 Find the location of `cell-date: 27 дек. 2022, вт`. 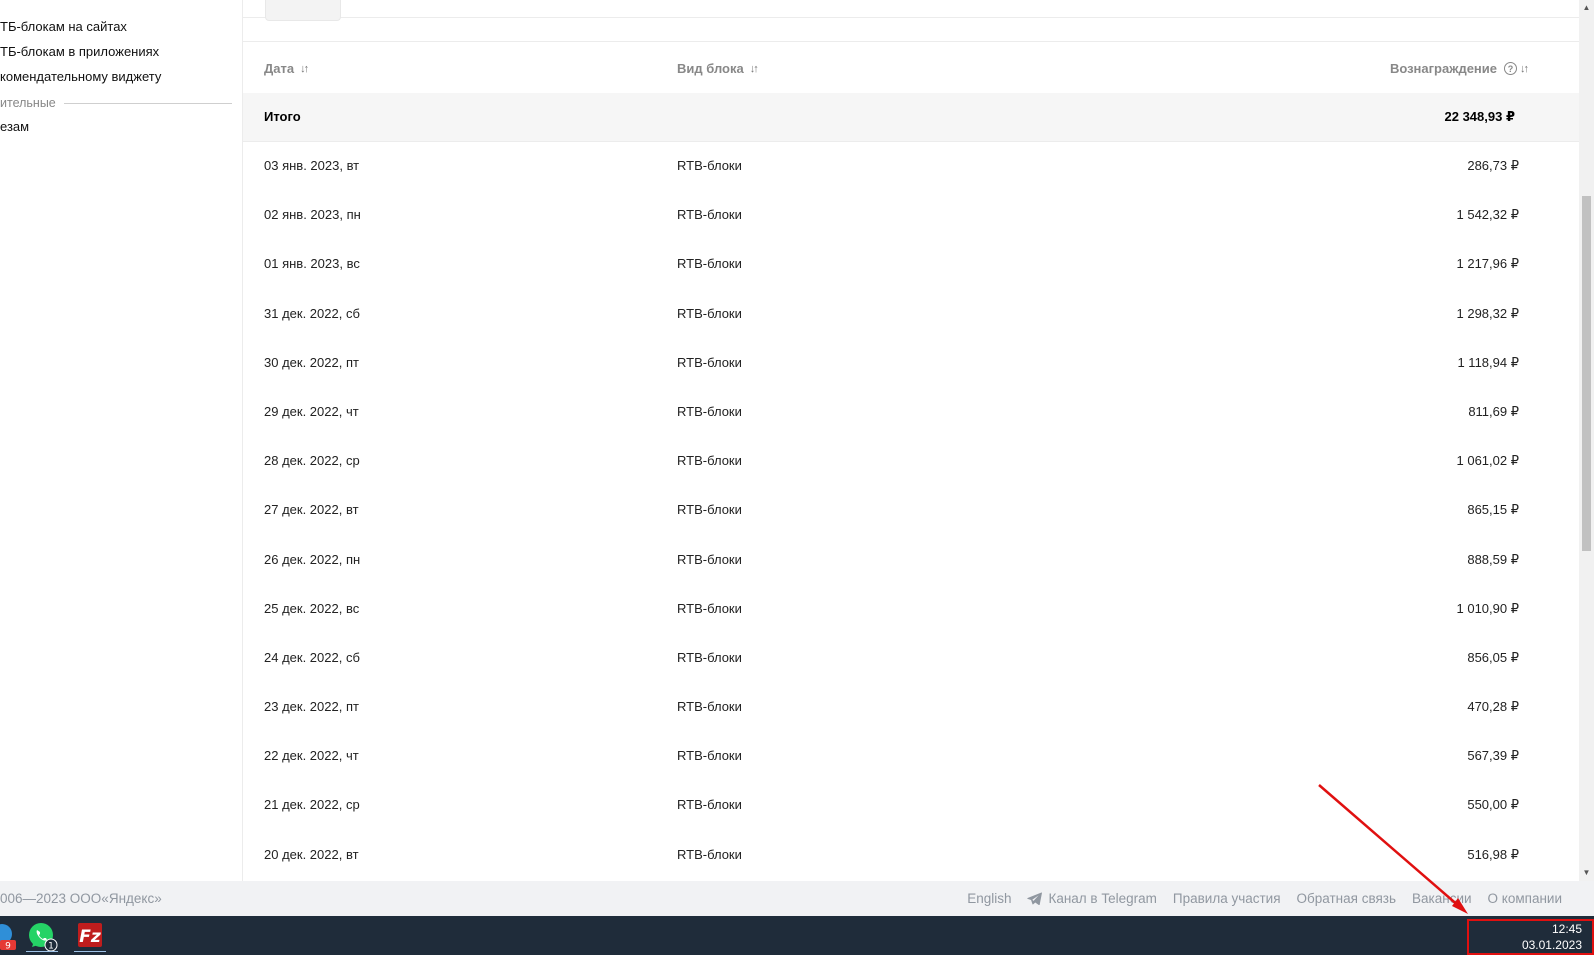

cell-date: 27 дек. 2022, вт is located at coordinates (311, 510).